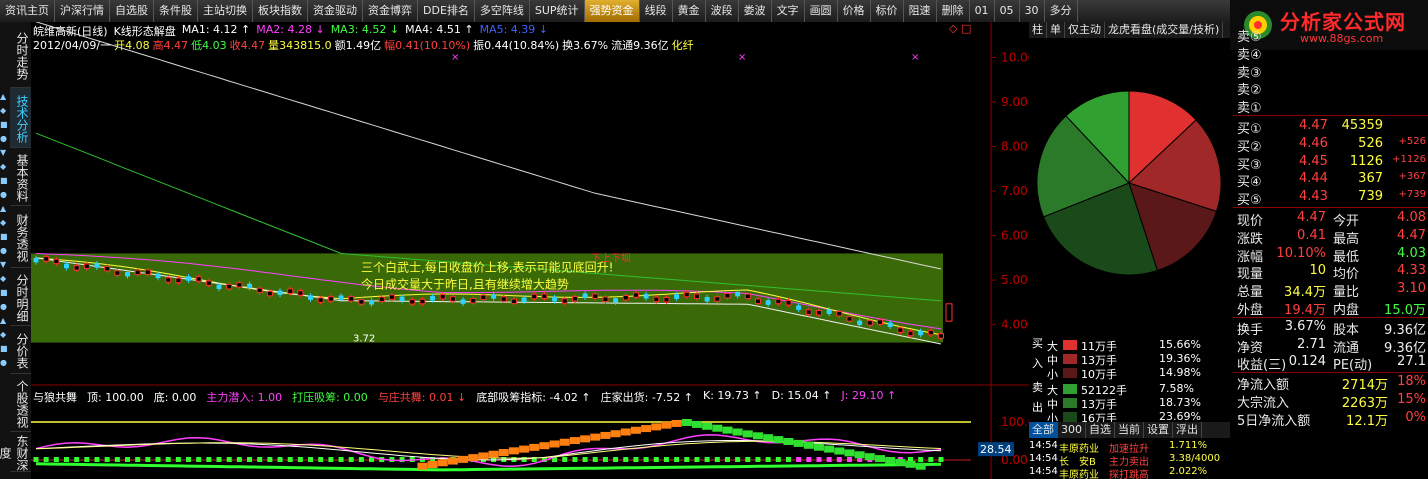 Image resolution: width=1428 pixels, height=479 pixels. Describe the element at coordinates (1061, 11) in the screenshot. I see `menu-item: 多分` at that location.